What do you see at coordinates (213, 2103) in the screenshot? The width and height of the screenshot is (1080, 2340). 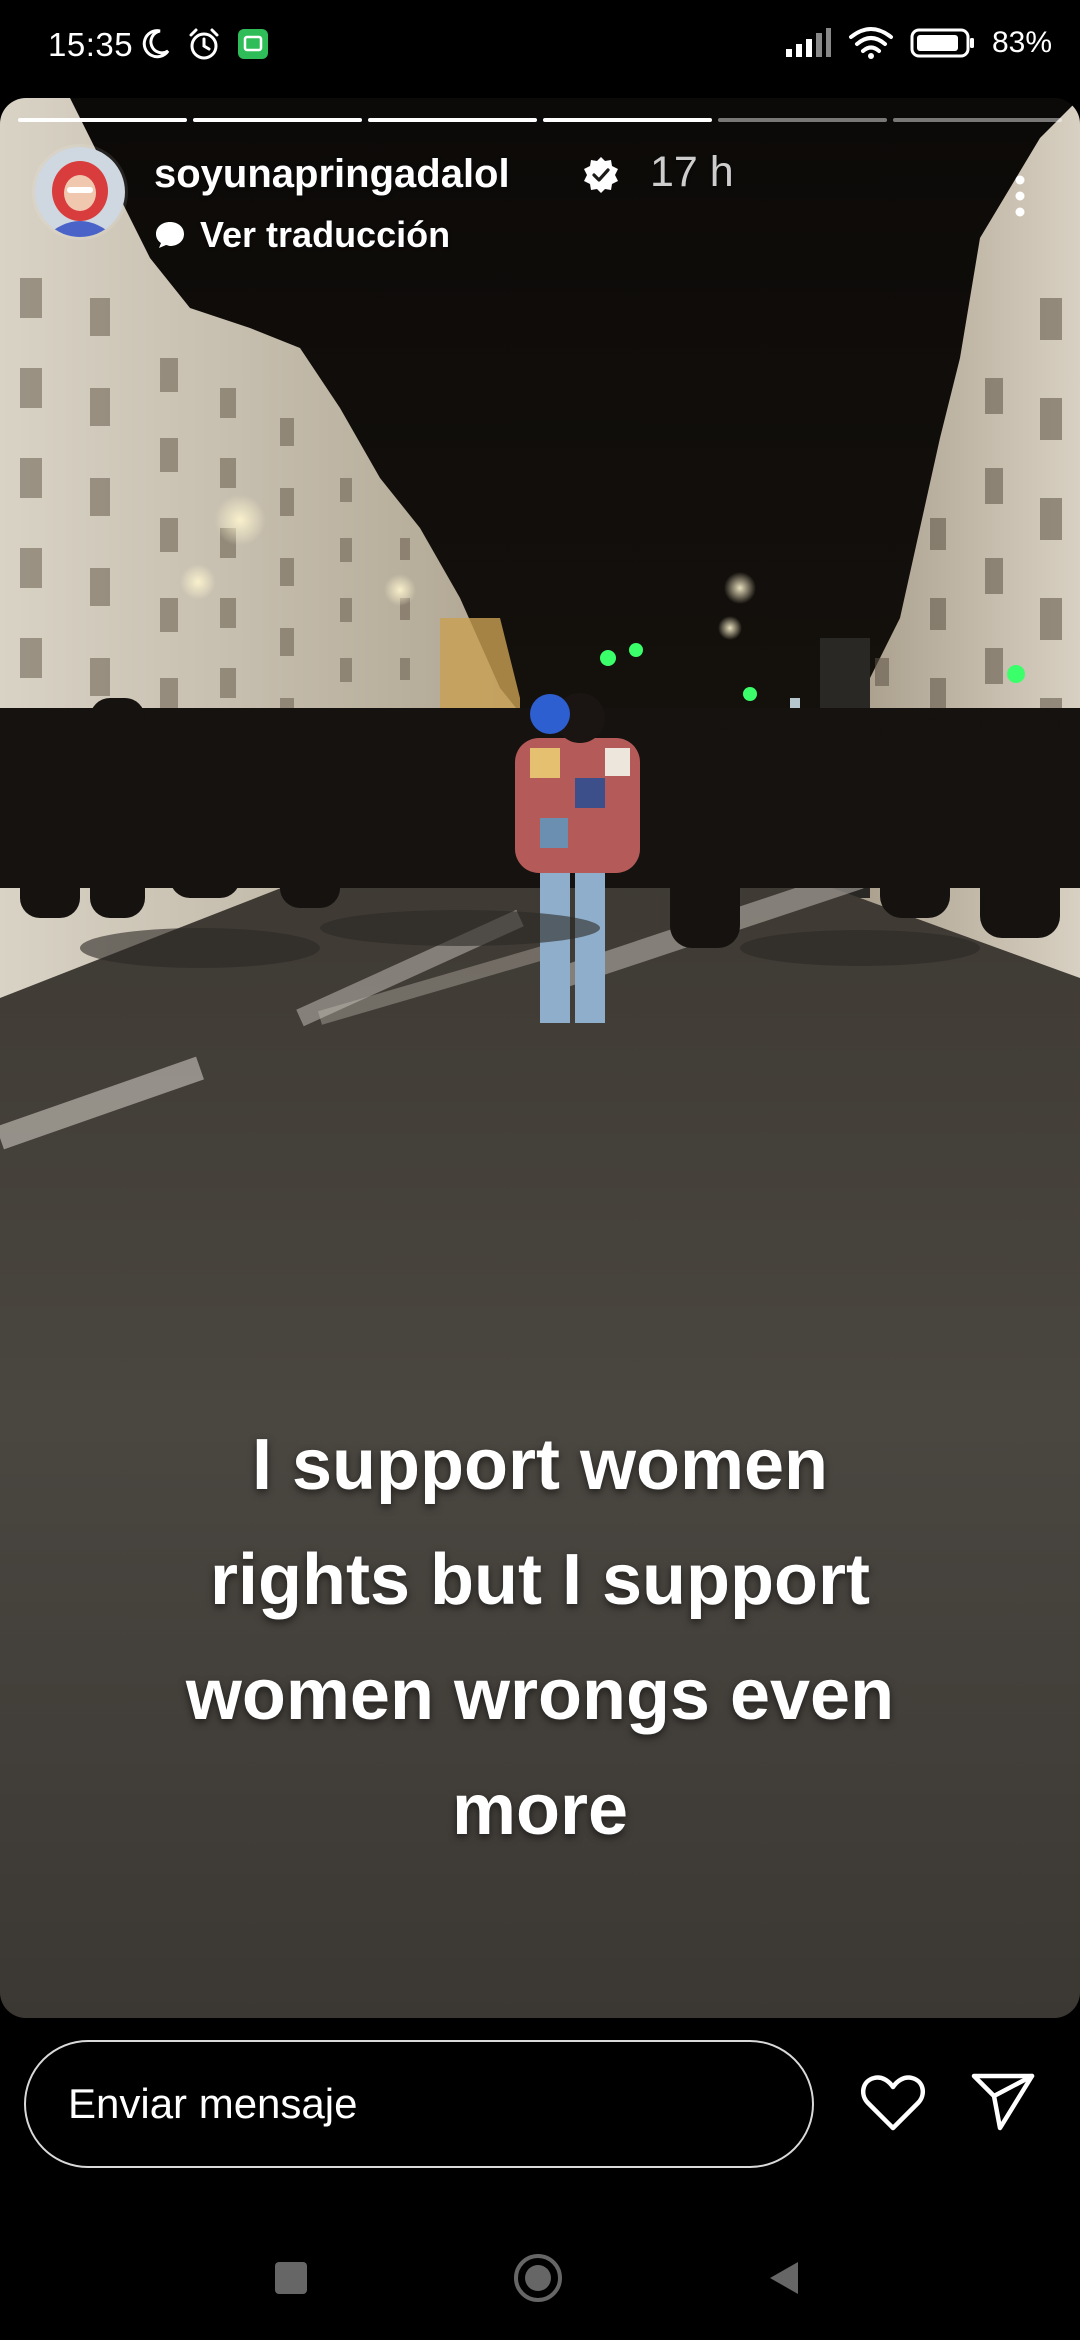 I see `message-input-placeholder: Enviar mensaje` at bounding box center [213, 2103].